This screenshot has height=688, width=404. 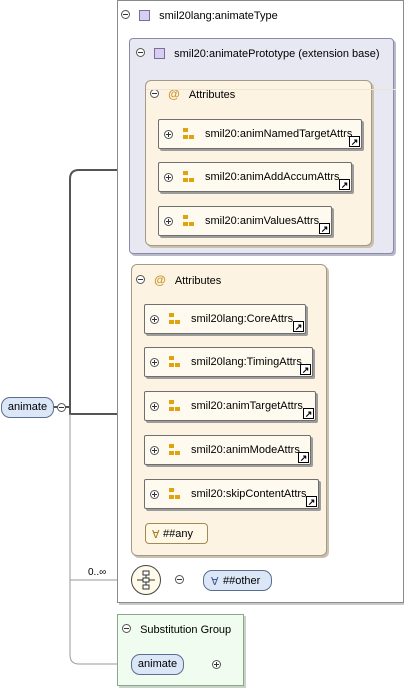 I want to click on substitution-element: animate, so click(x=157, y=664).